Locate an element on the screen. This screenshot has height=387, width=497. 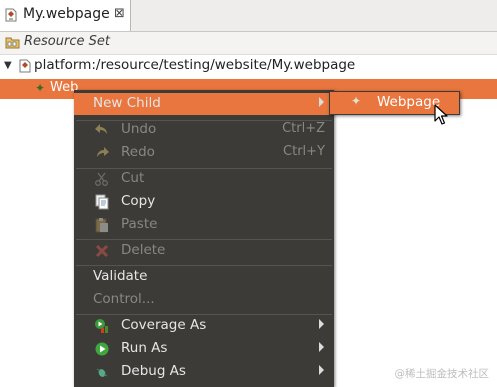
menu-item-label: Undo is located at coordinates (139, 129).